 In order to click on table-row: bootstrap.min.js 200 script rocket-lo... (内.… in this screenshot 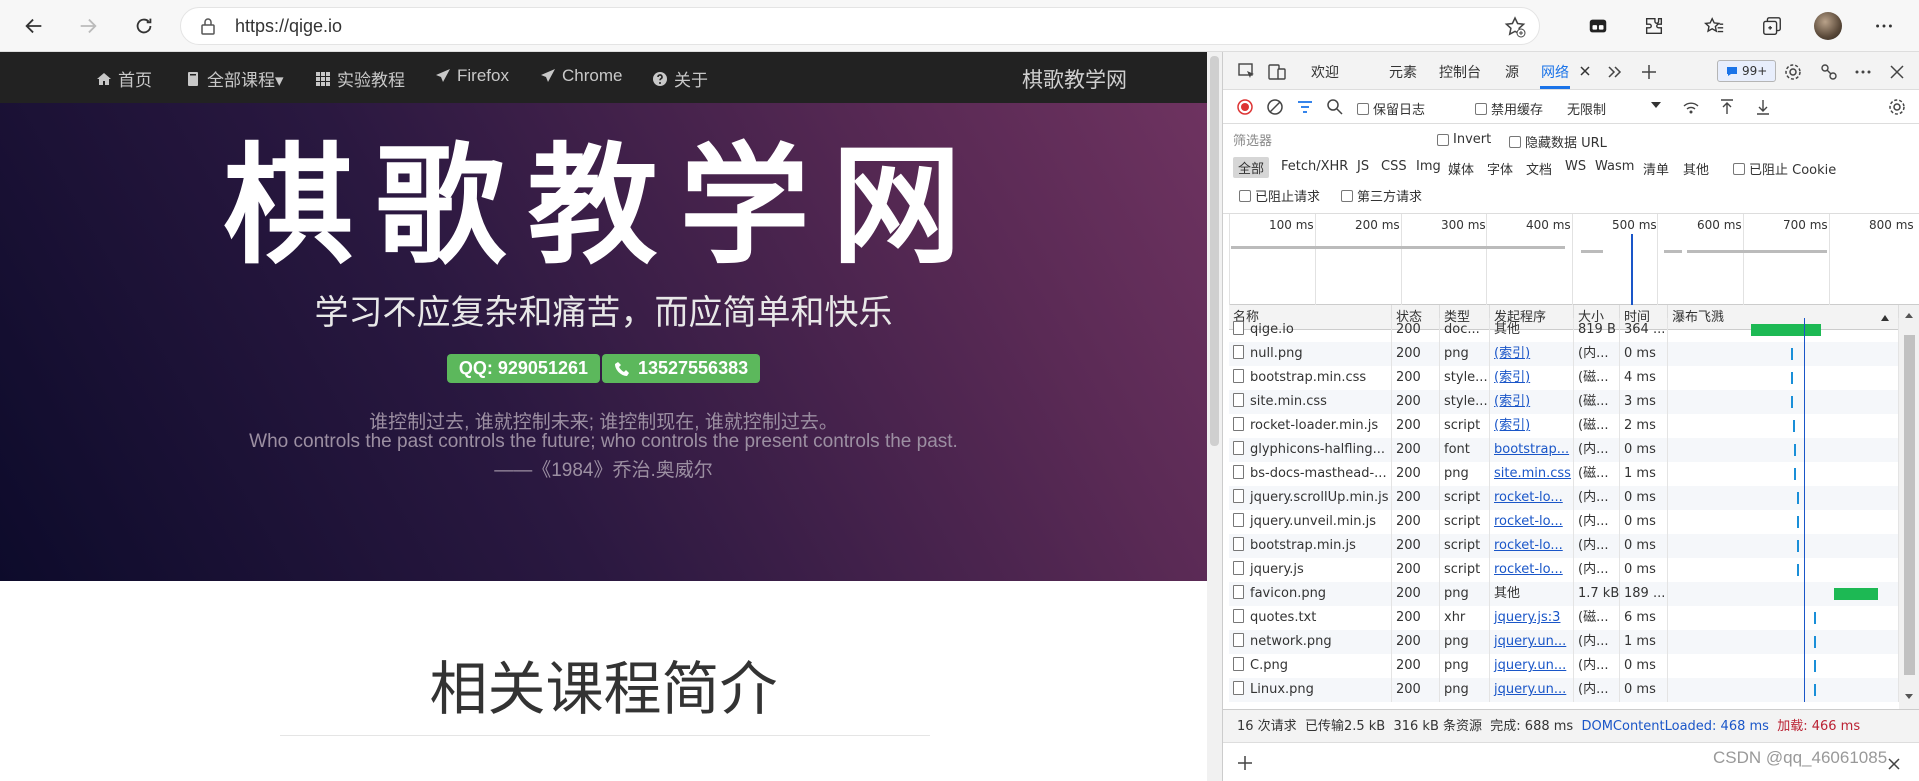, I will do `click(1564, 546)`.